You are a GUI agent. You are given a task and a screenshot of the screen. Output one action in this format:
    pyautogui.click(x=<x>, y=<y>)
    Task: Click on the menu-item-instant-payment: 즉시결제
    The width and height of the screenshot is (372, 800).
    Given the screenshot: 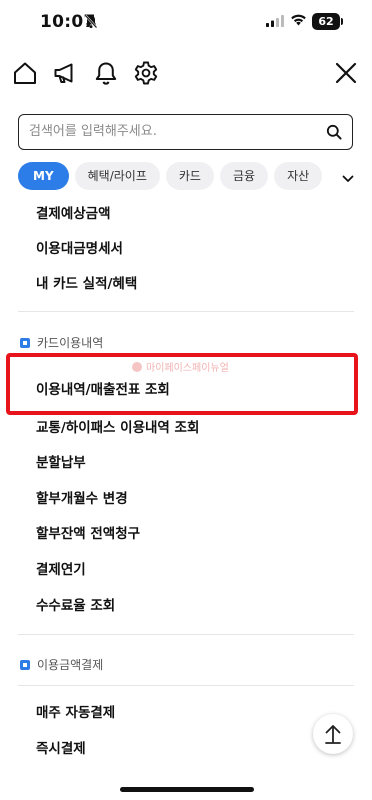 What is the action you would take?
    pyautogui.click(x=61, y=747)
    